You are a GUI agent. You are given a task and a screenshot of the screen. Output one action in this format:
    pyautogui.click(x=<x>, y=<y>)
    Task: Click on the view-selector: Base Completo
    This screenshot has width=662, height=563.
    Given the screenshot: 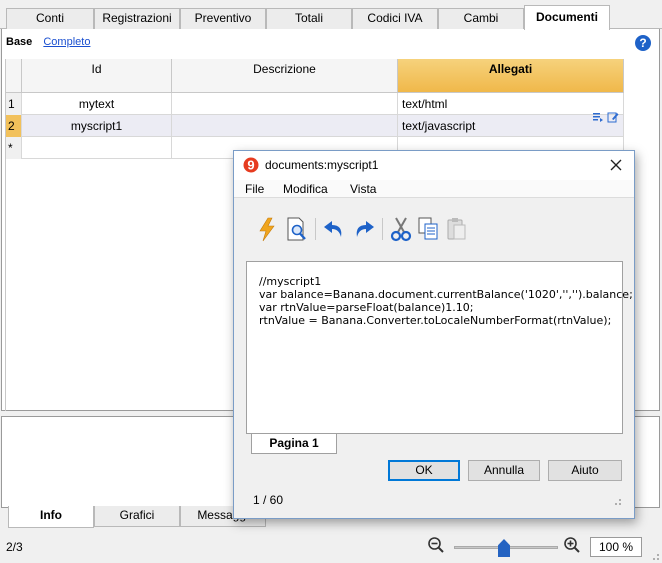 What is the action you would take?
    pyautogui.click(x=48, y=42)
    